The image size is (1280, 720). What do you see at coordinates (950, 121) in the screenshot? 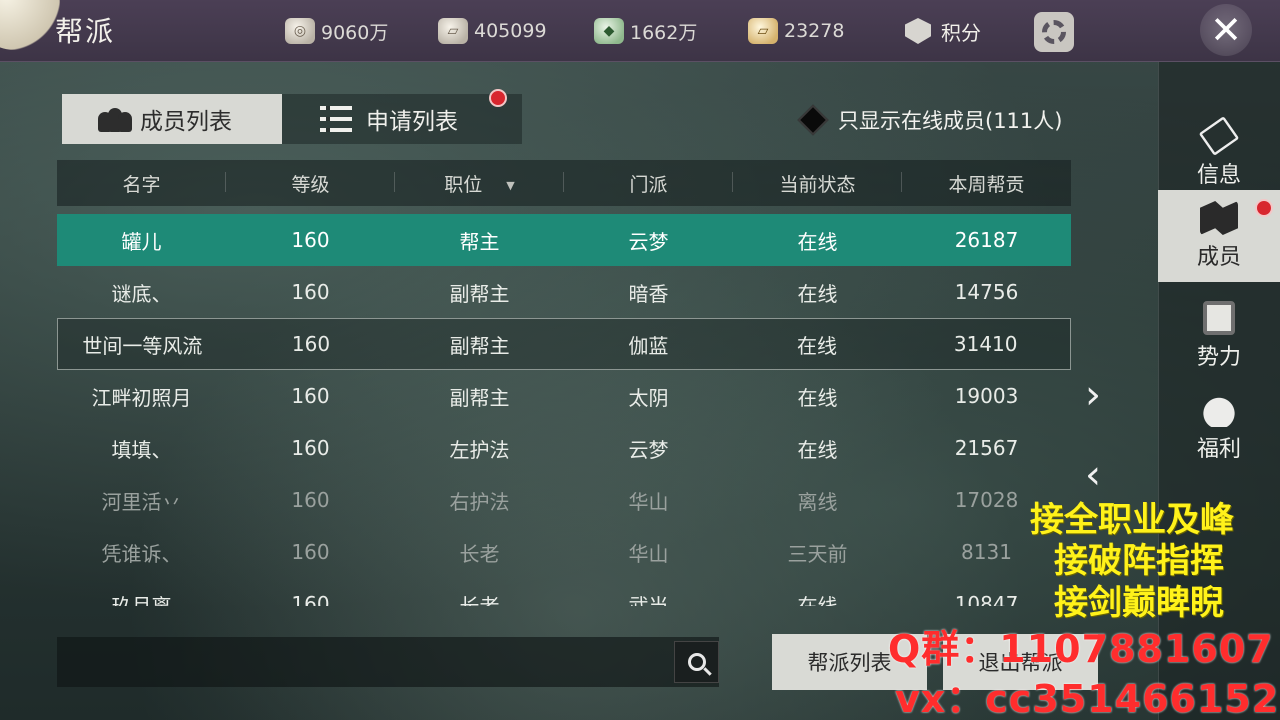
I see `online-only-label: 只显示在线成员(111人)` at bounding box center [950, 121].